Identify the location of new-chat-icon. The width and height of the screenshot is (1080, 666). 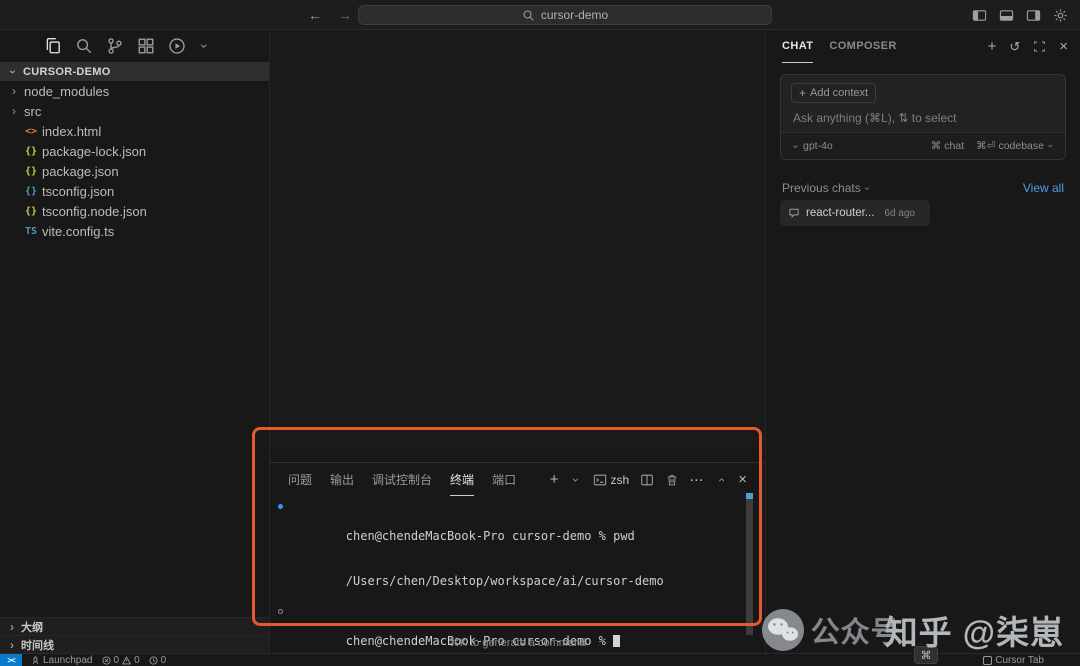
(992, 46).